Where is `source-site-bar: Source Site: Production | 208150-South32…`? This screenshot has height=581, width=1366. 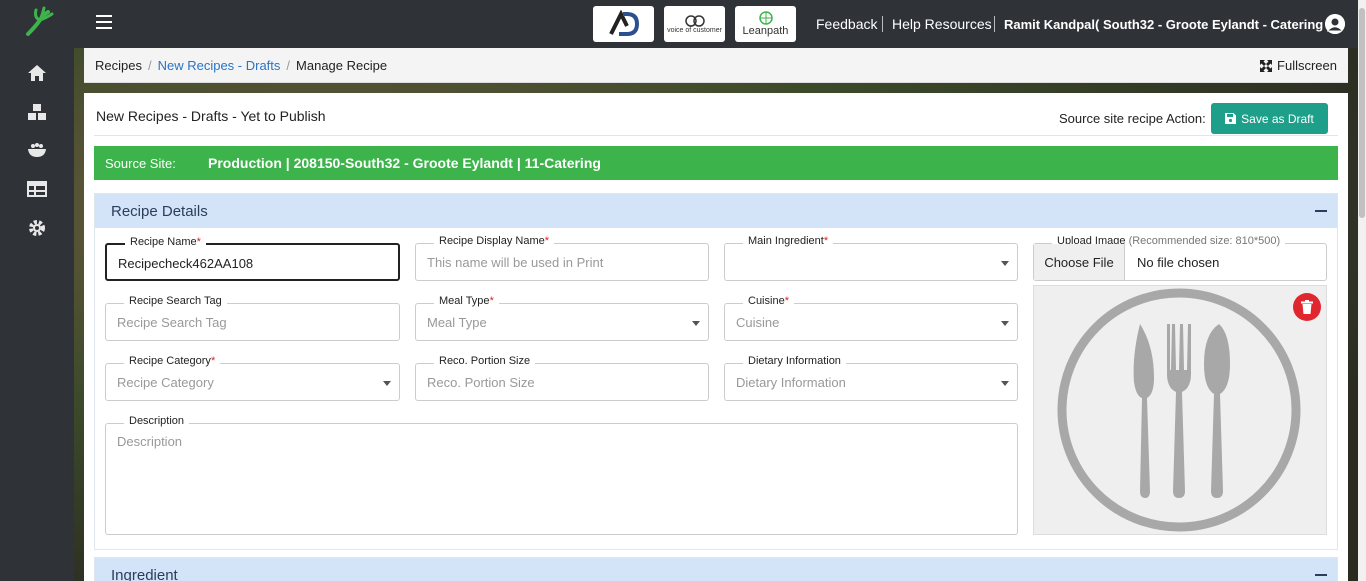
source-site-bar: Source Site: Production | 208150-South32… is located at coordinates (716, 163).